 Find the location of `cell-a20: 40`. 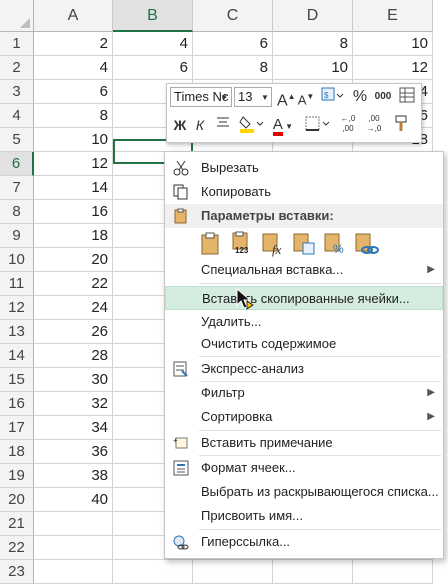

cell-a20: 40 is located at coordinates (73, 500).